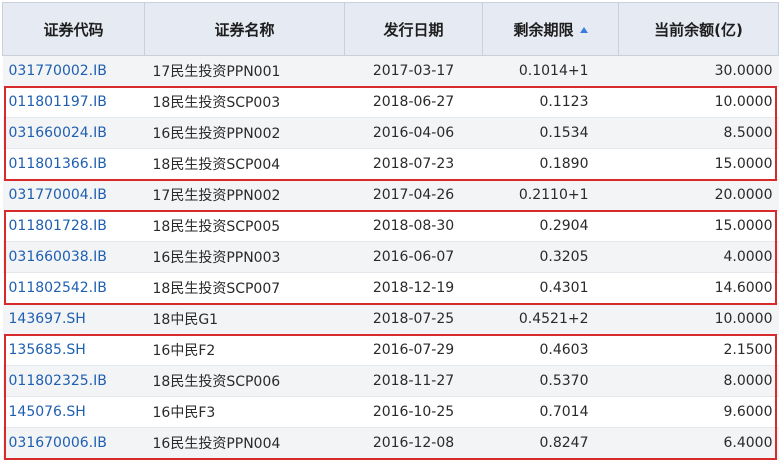 The image size is (780, 460). I want to click on issue-date-cell: 2016-07-29, so click(413, 350).